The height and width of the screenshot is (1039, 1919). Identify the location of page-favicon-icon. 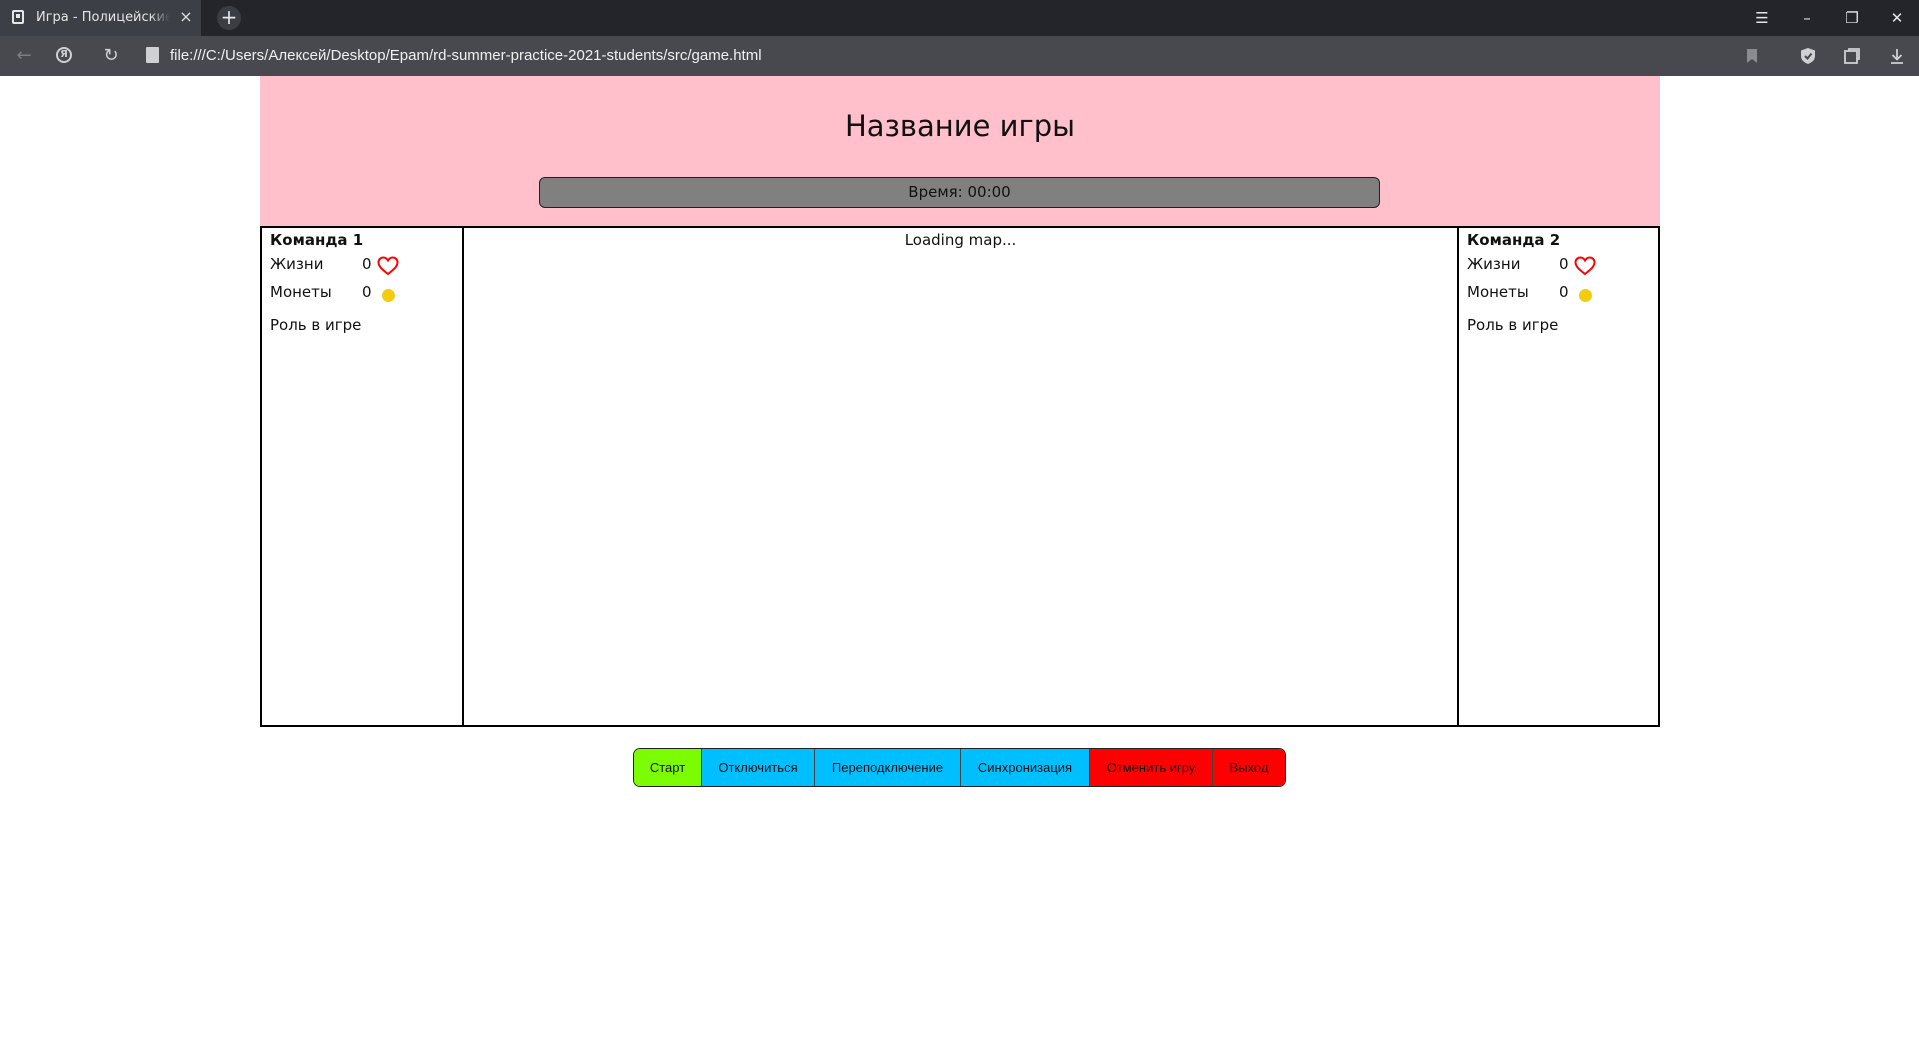
(18, 17).